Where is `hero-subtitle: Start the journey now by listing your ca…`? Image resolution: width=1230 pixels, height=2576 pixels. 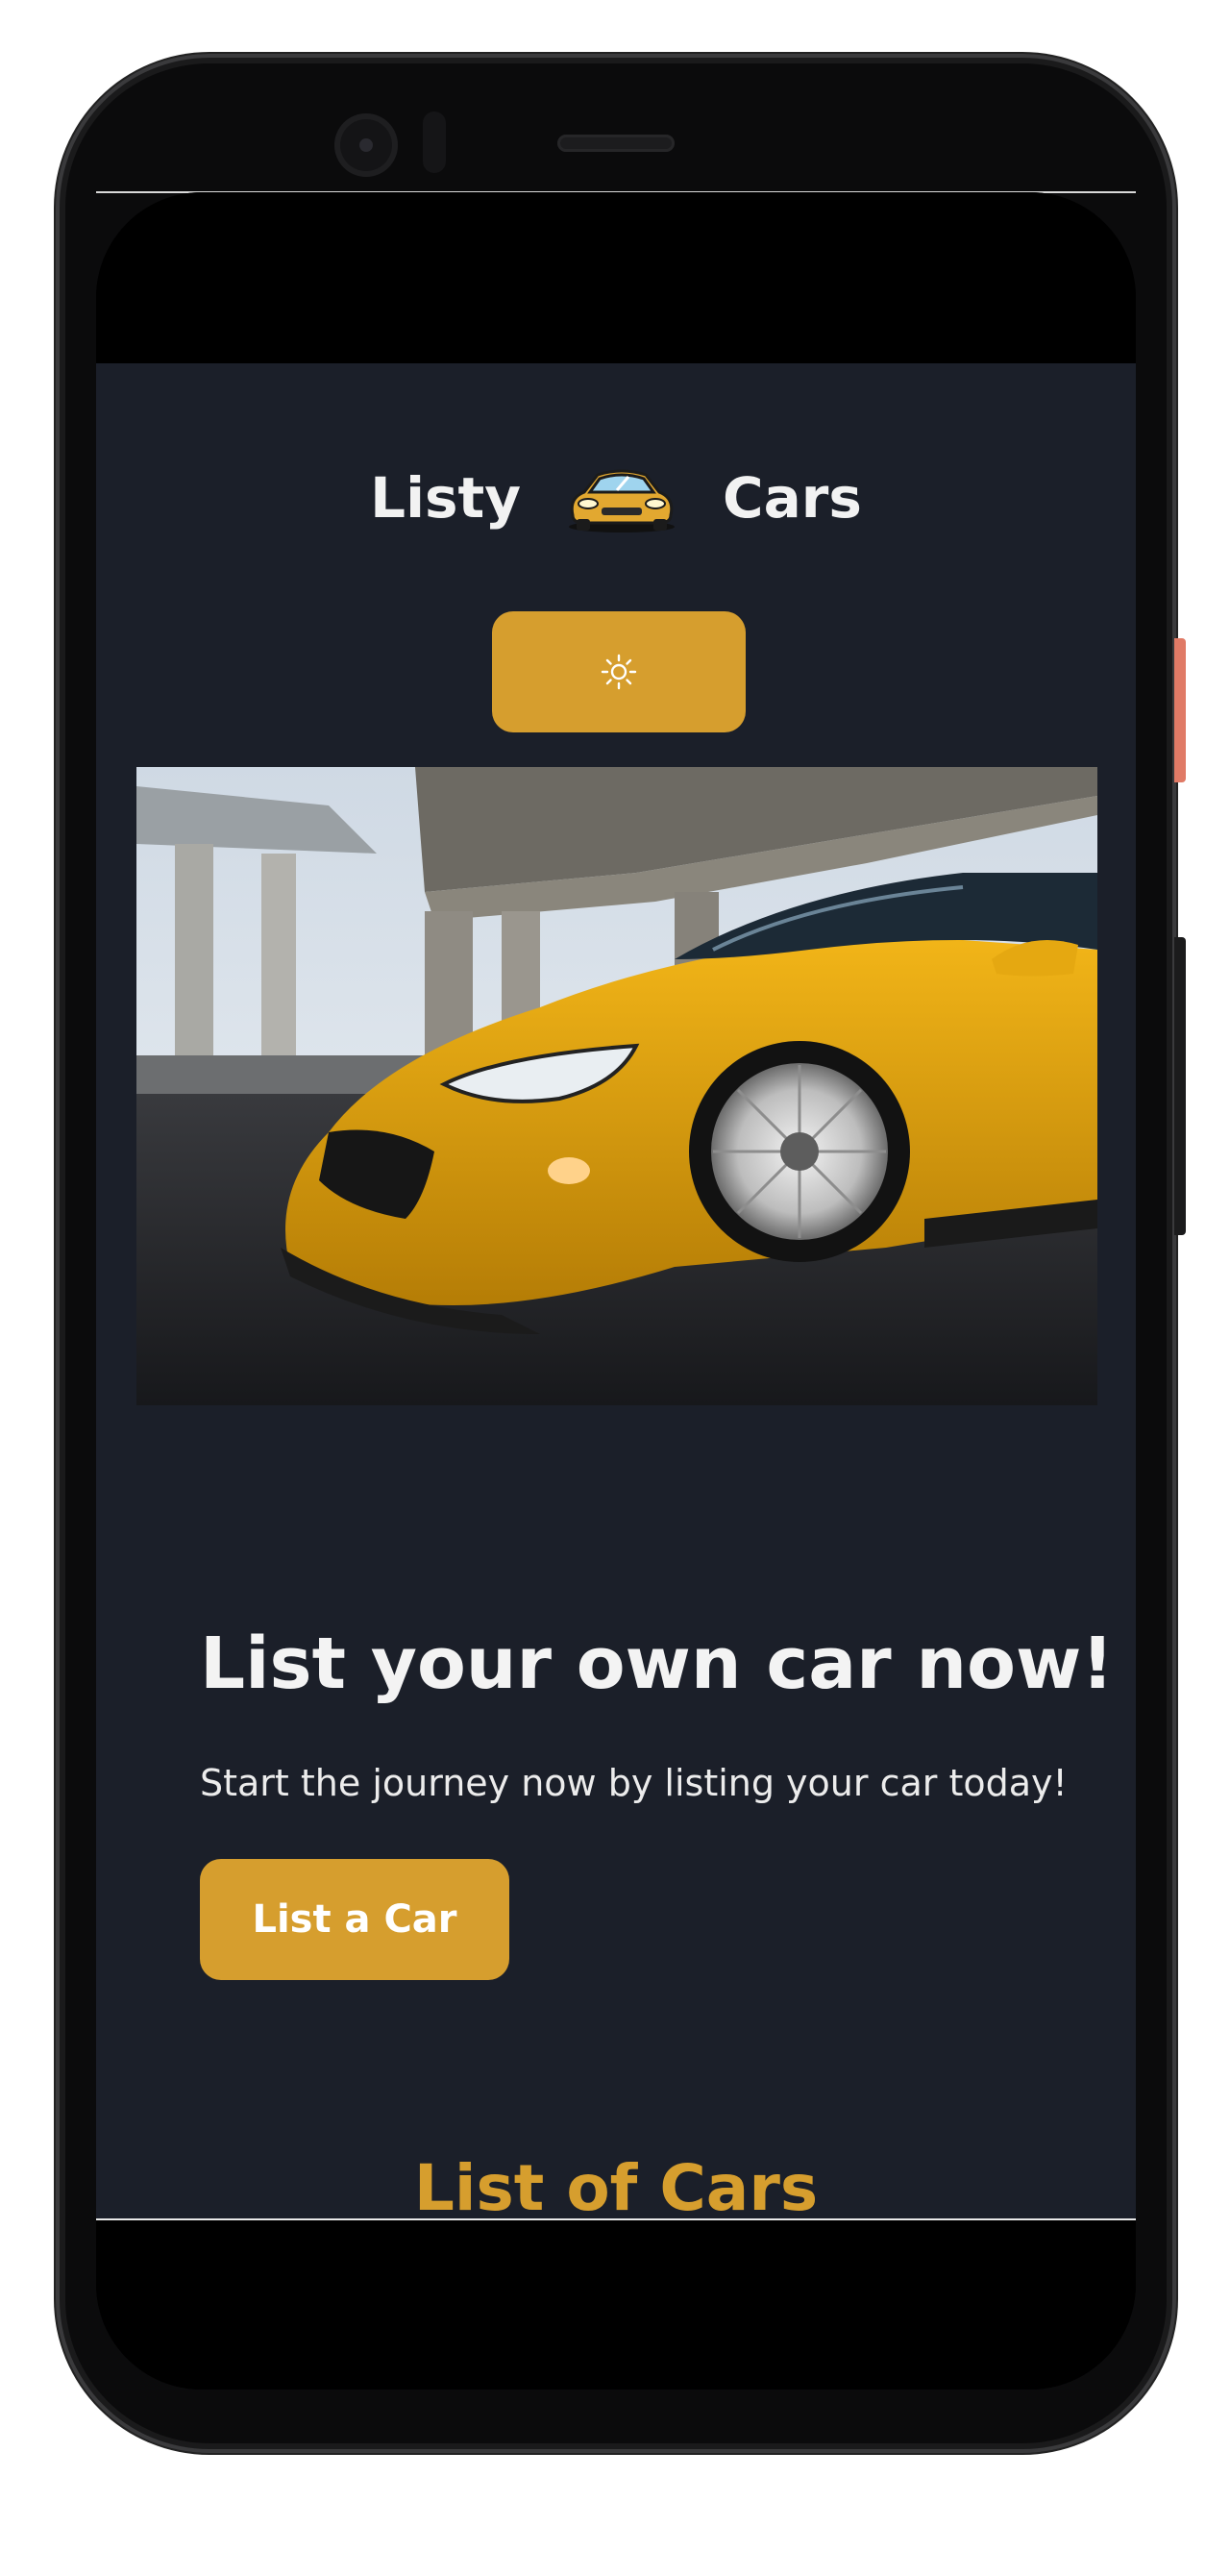 hero-subtitle: Start the journey now by listing your ca… is located at coordinates (634, 1783).